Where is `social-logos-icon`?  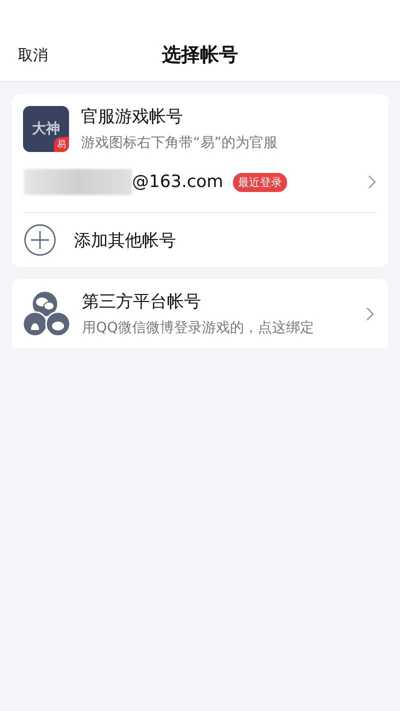
social-logos-icon is located at coordinates (47, 314).